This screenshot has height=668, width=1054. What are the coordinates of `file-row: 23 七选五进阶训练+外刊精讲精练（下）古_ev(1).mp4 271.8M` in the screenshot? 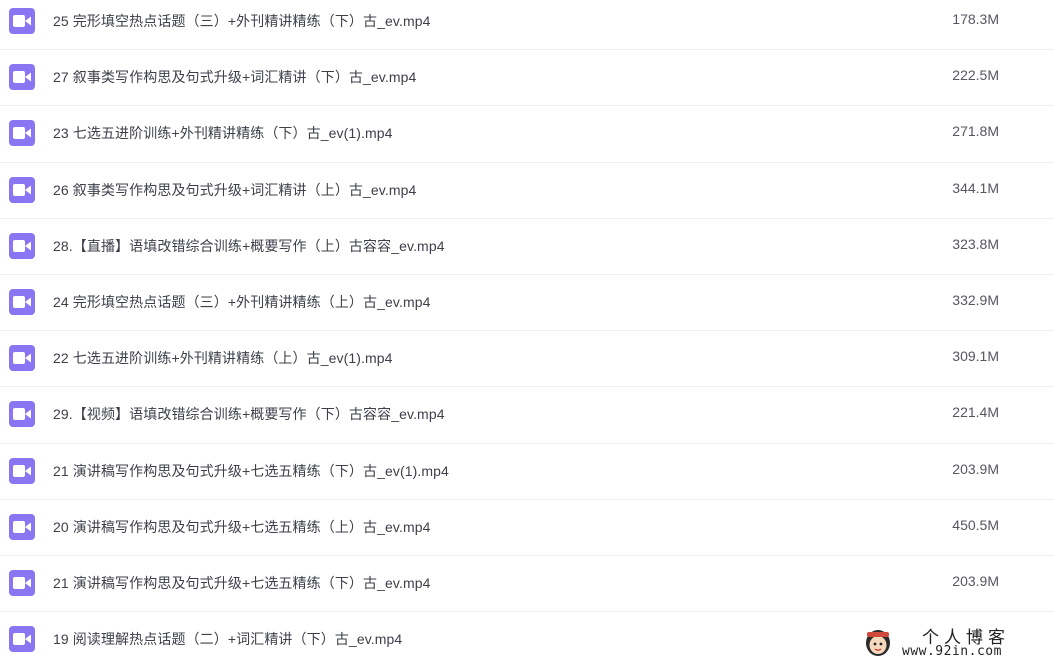 It's located at (527, 134).